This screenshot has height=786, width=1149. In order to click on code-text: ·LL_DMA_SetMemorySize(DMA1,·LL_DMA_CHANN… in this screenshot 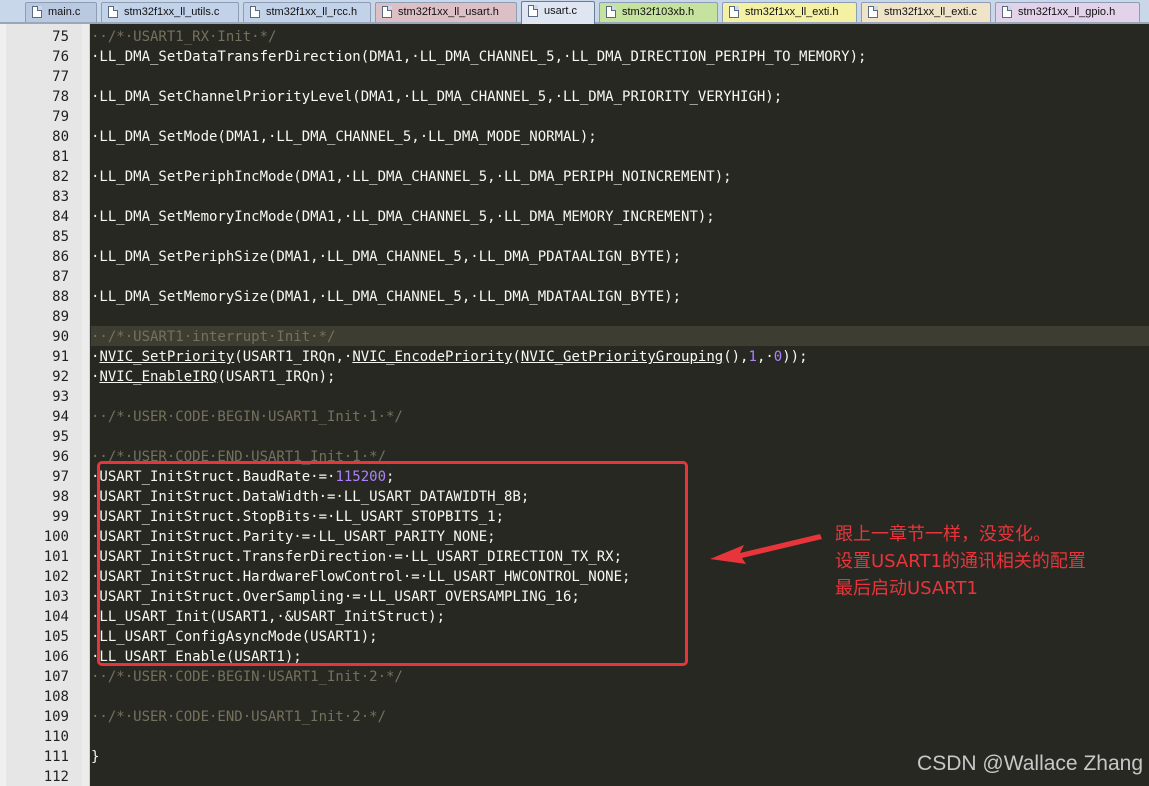, I will do `click(386, 297)`.